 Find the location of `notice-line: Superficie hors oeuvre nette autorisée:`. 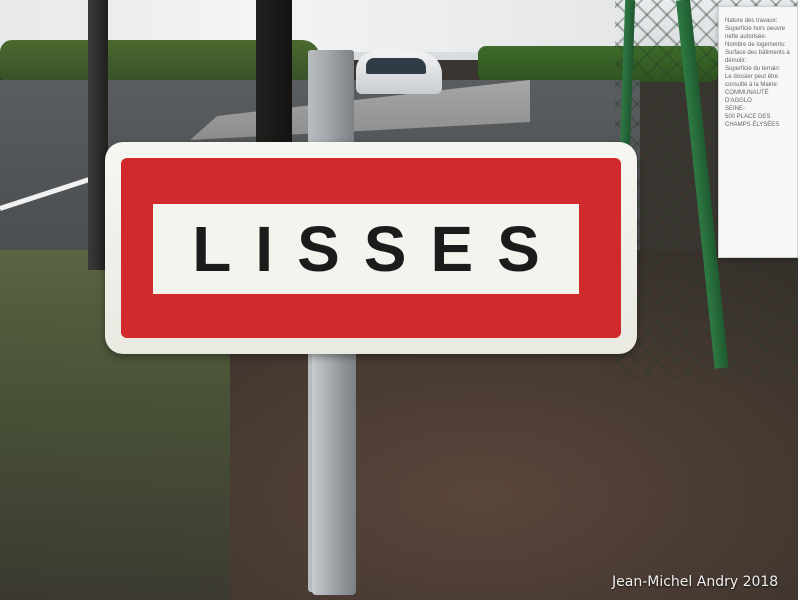

notice-line: Superficie hors oeuvre nette autorisée: is located at coordinates (755, 33).